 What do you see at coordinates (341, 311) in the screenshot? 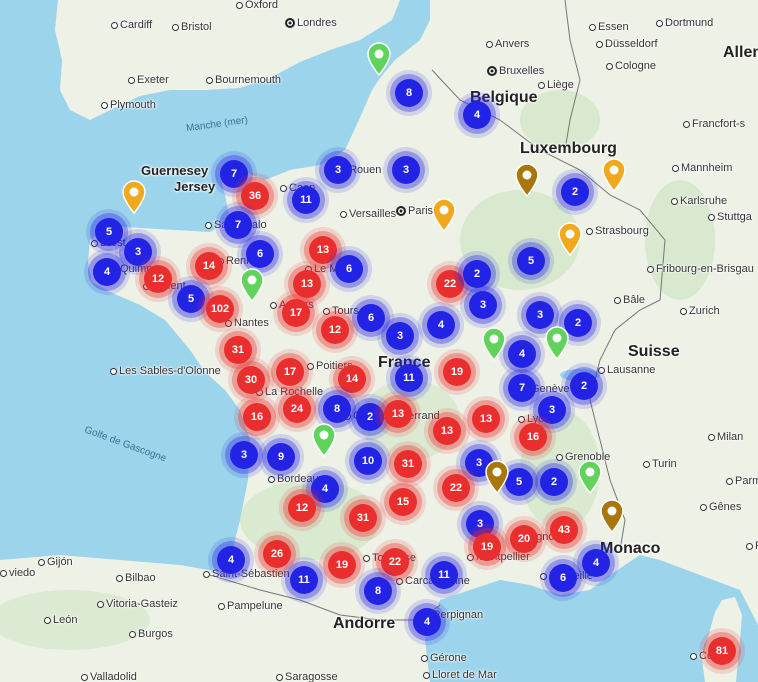
I see `city-label: Tours` at bounding box center [341, 311].